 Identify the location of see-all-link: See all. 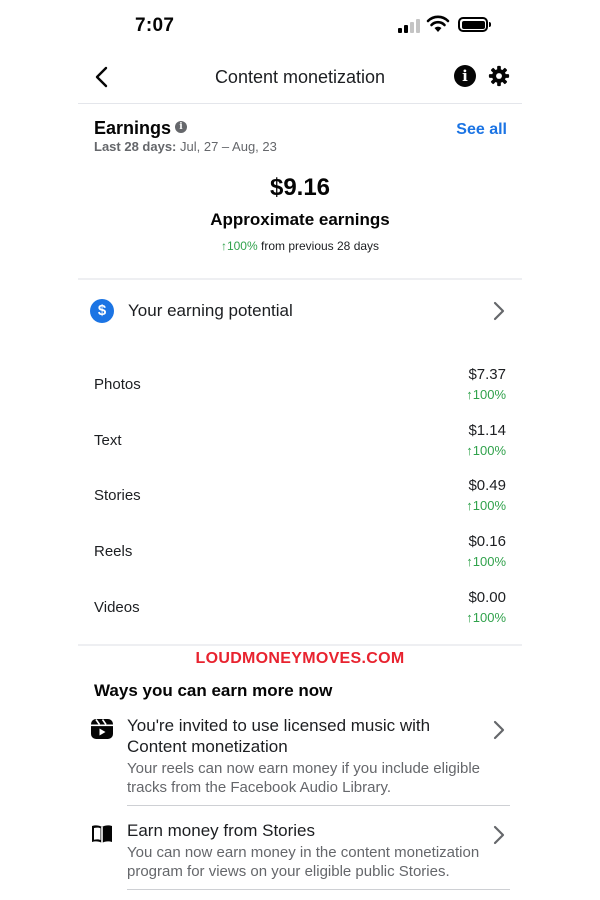
(481, 130).